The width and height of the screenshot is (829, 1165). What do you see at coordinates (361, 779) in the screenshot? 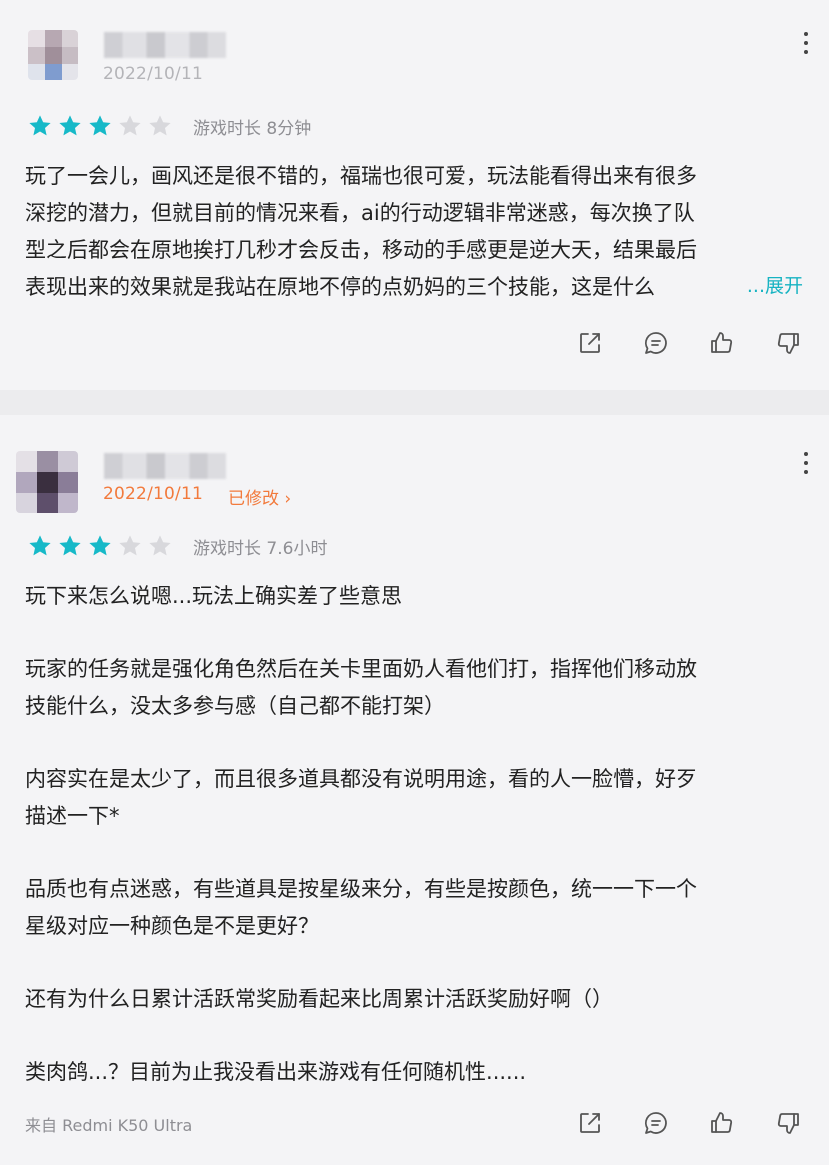
I see `review-paragraph: 内容实在是太少了，而且很多道具都没有说明用途，看的人一脸懵，好歹` at bounding box center [361, 779].